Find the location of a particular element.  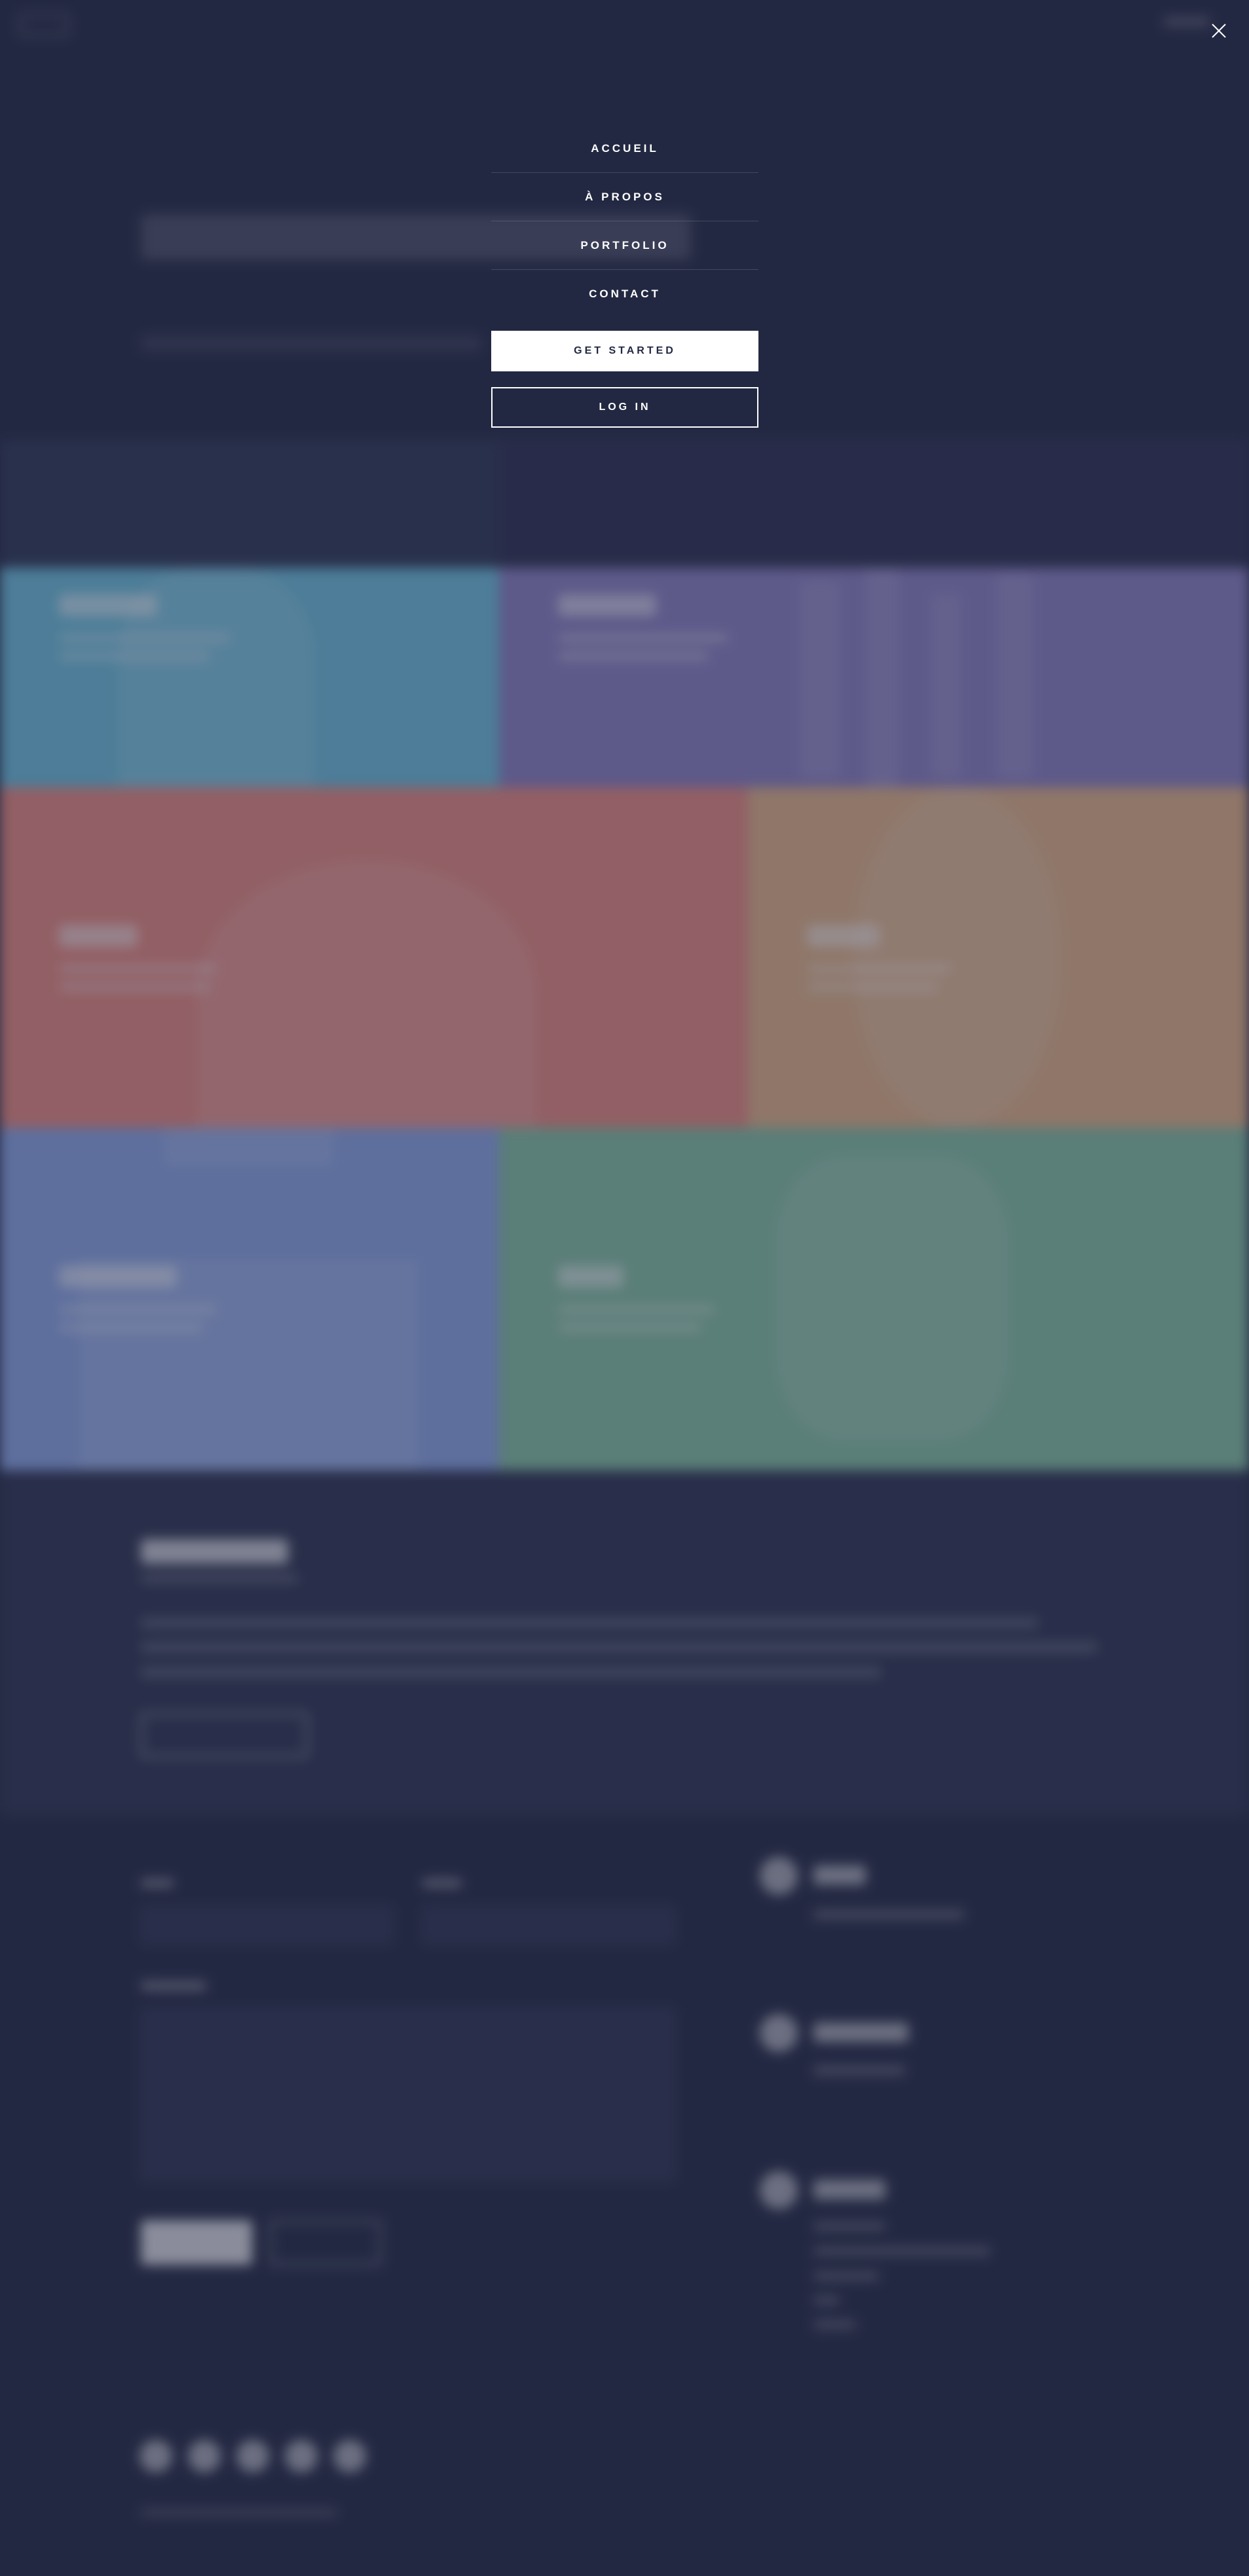

close-icon is located at coordinates (1219, 31).